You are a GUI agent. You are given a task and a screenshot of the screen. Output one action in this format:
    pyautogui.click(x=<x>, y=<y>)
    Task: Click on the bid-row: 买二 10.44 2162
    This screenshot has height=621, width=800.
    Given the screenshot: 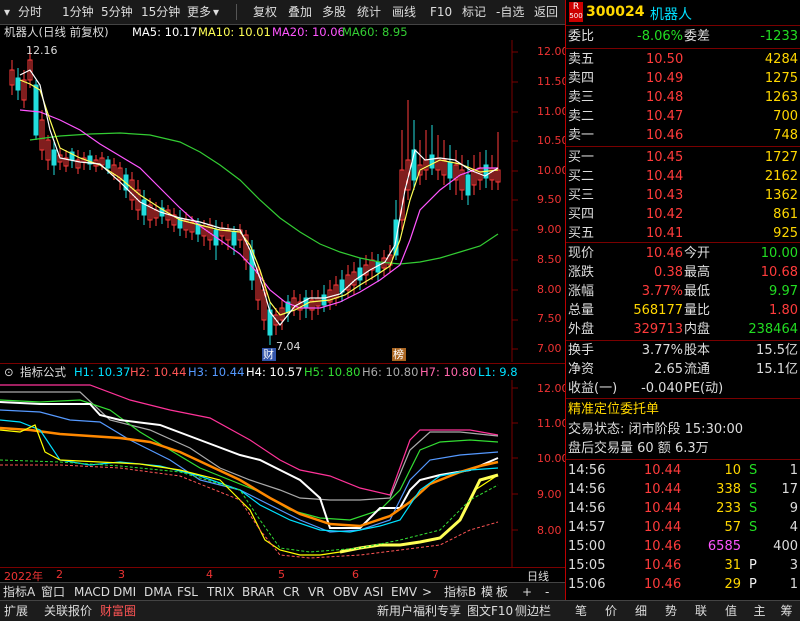 What is the action you would take?
    pyautogui.click(x=683, y=177)
    